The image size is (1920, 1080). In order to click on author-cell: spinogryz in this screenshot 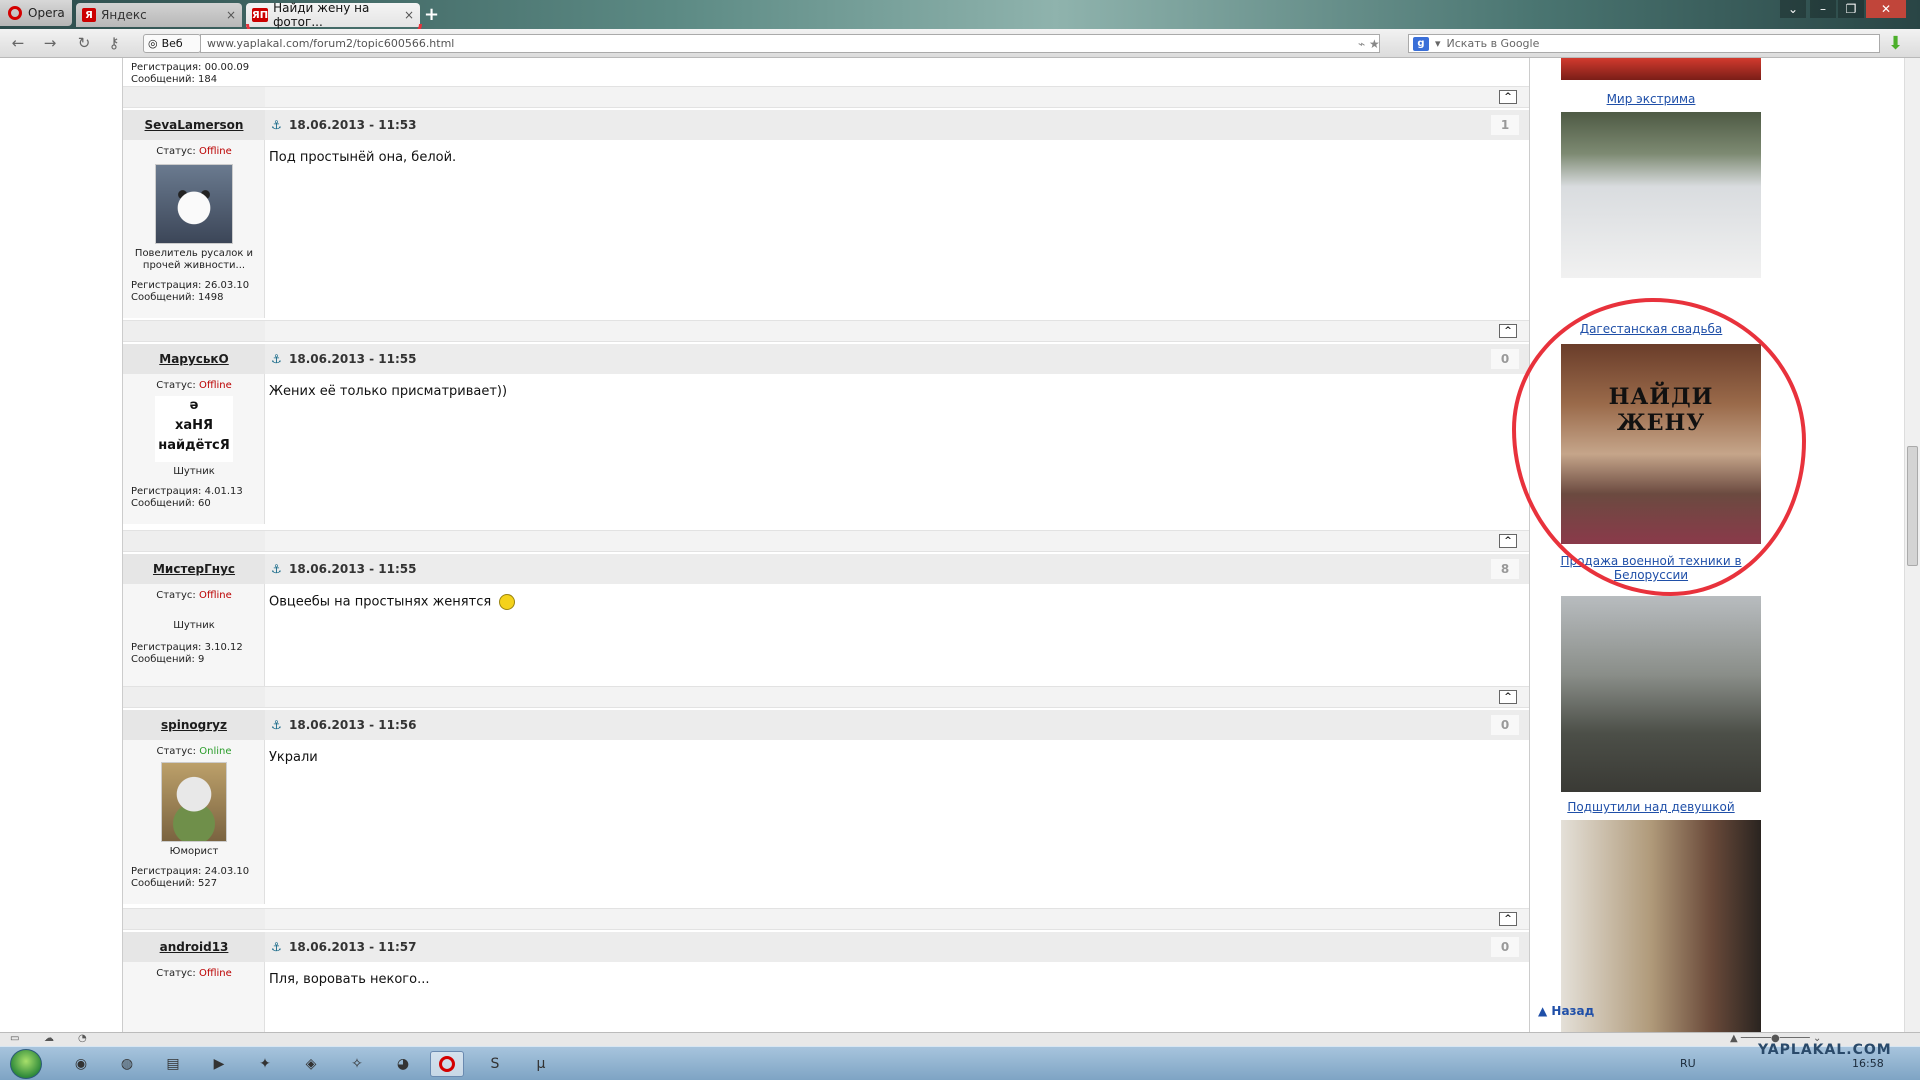, I will do `click(194, 725)`.